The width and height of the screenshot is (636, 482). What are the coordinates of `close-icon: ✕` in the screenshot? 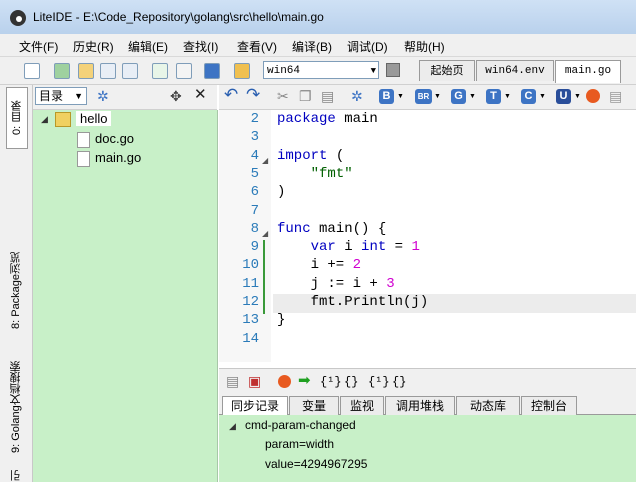 It's located at (200, 94).